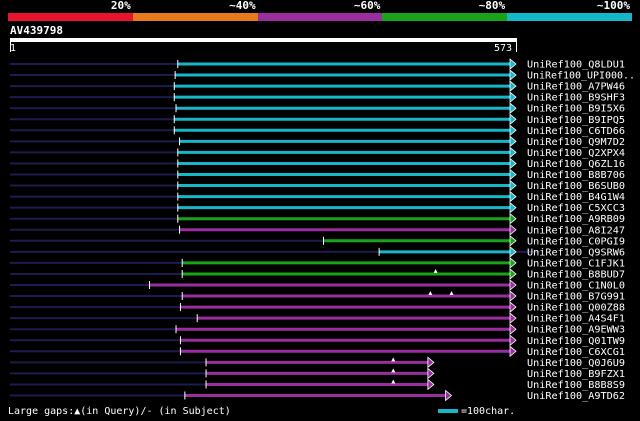 This screenshot has width=640, height=421. What do you see at coordinates (576, 297) in the screenshot?
I see `hit-name-link: UniRef100_B7G991` at bounding box center [576, 297].